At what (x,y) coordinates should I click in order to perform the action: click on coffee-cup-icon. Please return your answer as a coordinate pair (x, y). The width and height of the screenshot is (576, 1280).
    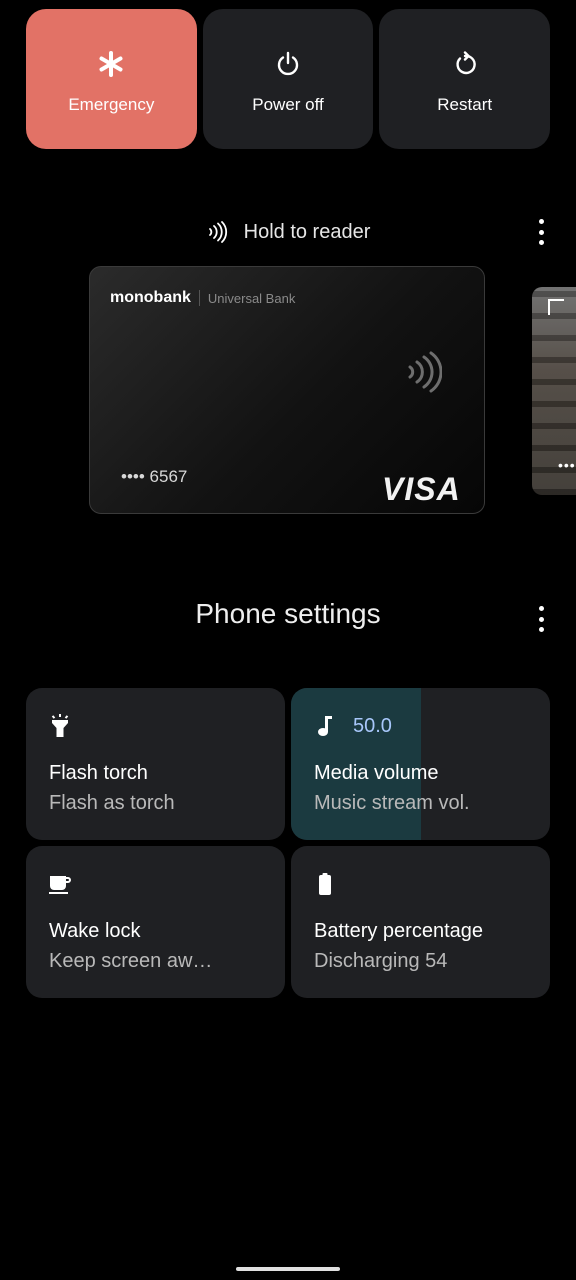
    Looking at the image, I should click on (60, 884).